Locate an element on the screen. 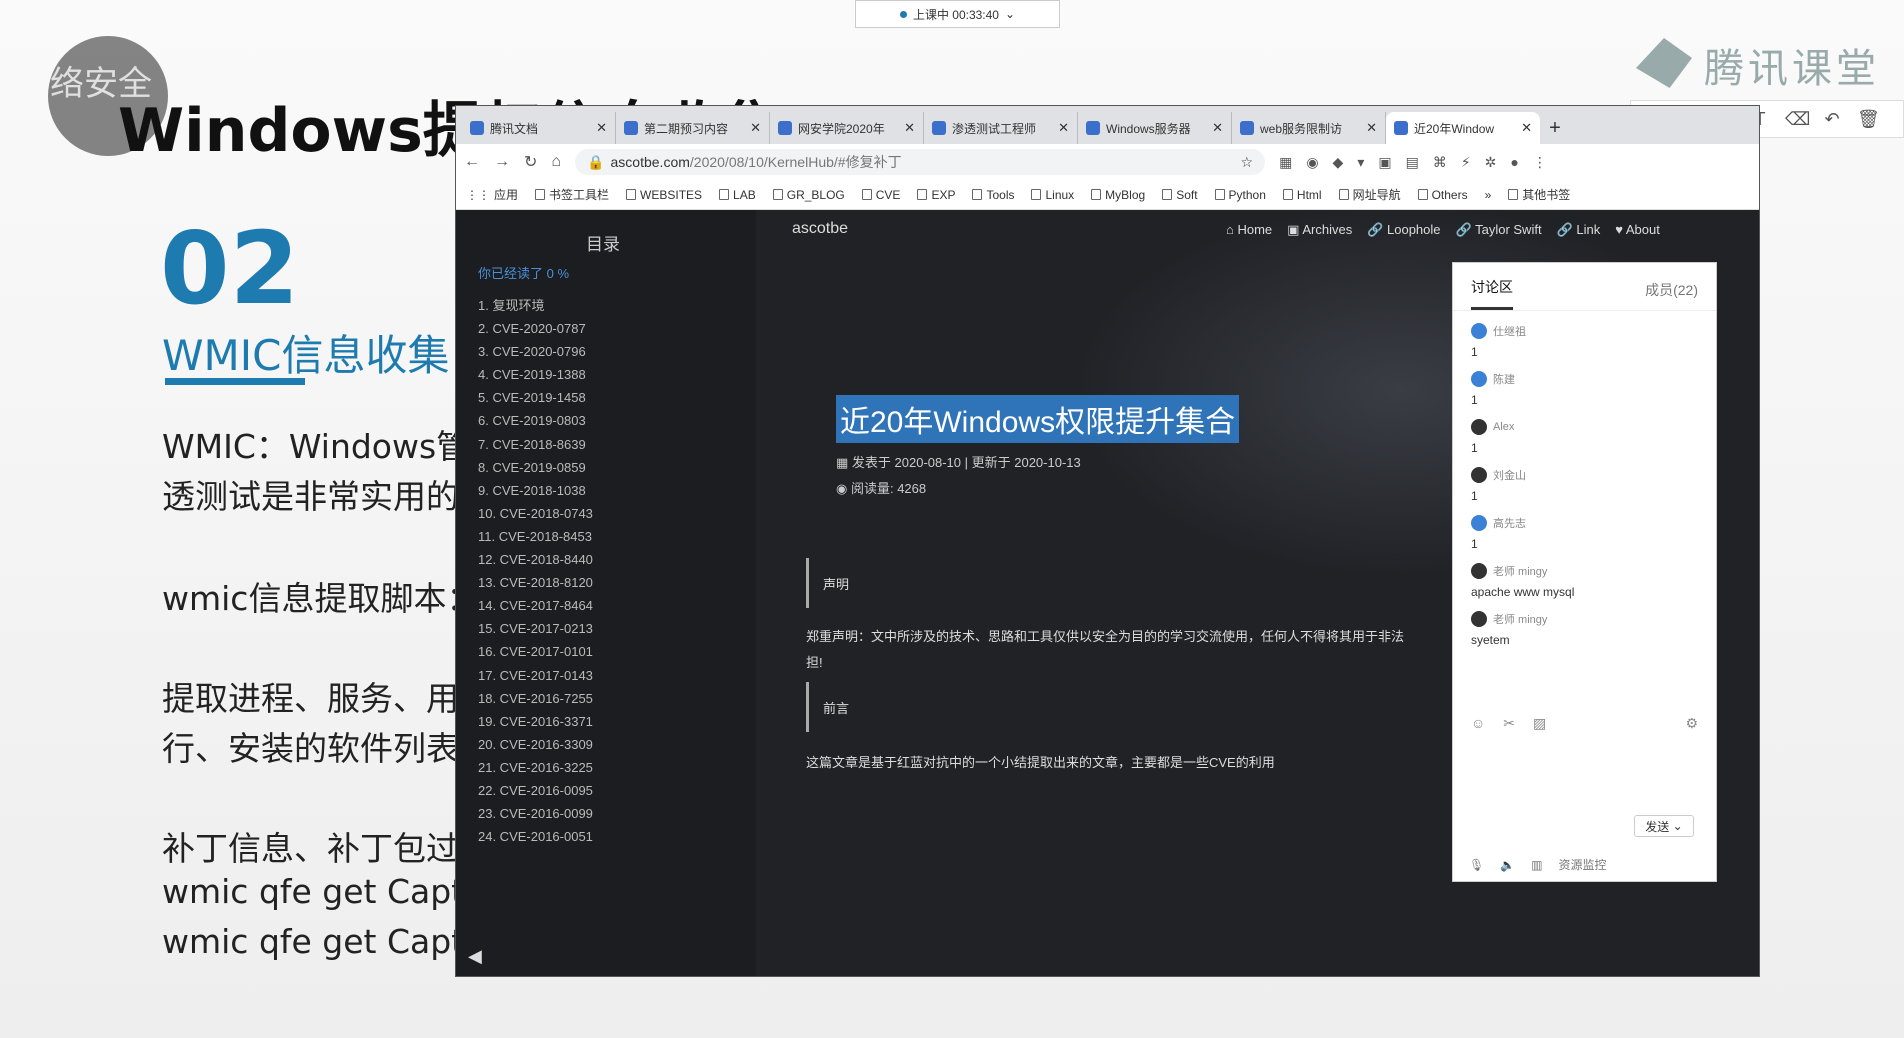 The height and width of the screenshot is (1038, 1904). toc-item: 7. CVE-2018-8639 is located at coordinates (617, 444).